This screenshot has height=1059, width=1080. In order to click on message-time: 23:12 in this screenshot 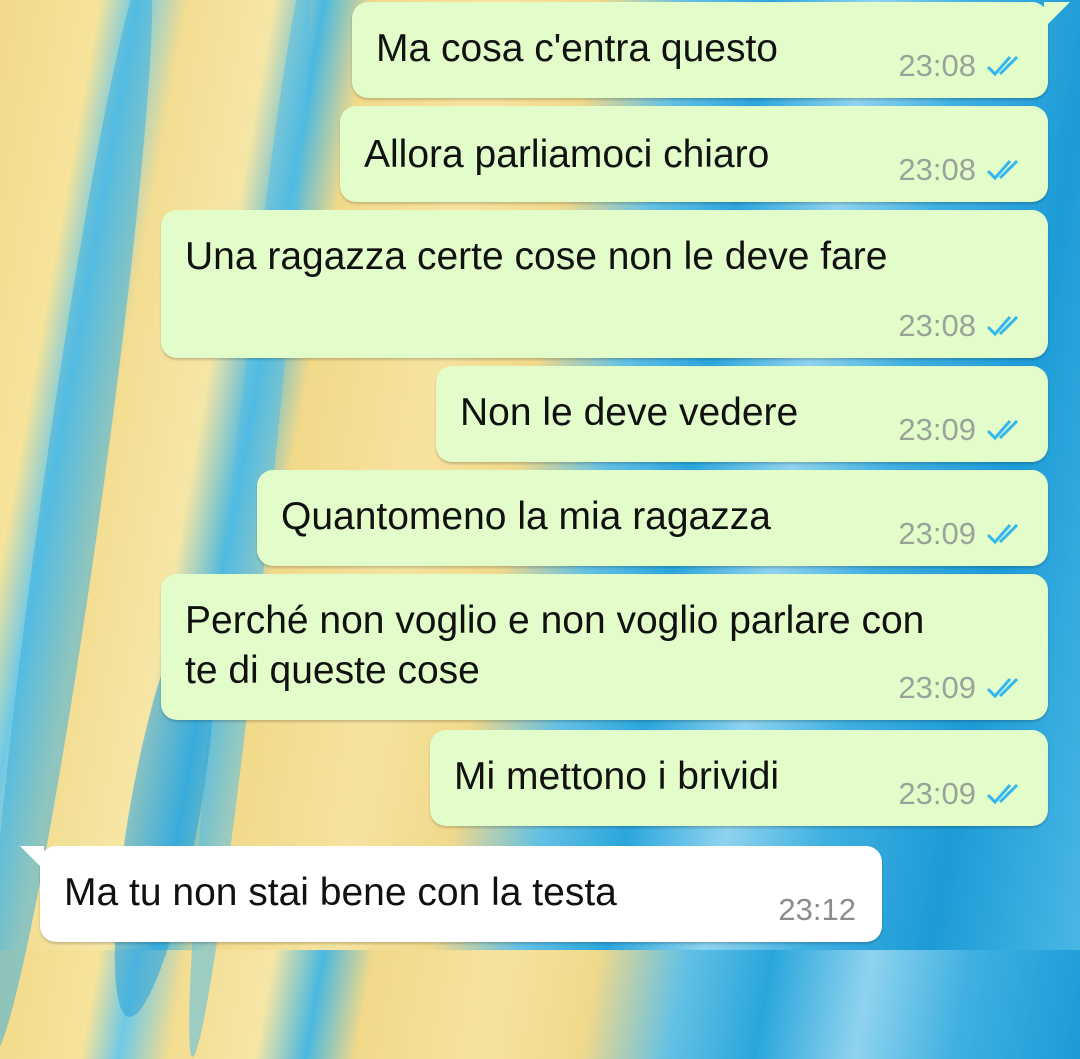, I will do `click(817, 909)`.